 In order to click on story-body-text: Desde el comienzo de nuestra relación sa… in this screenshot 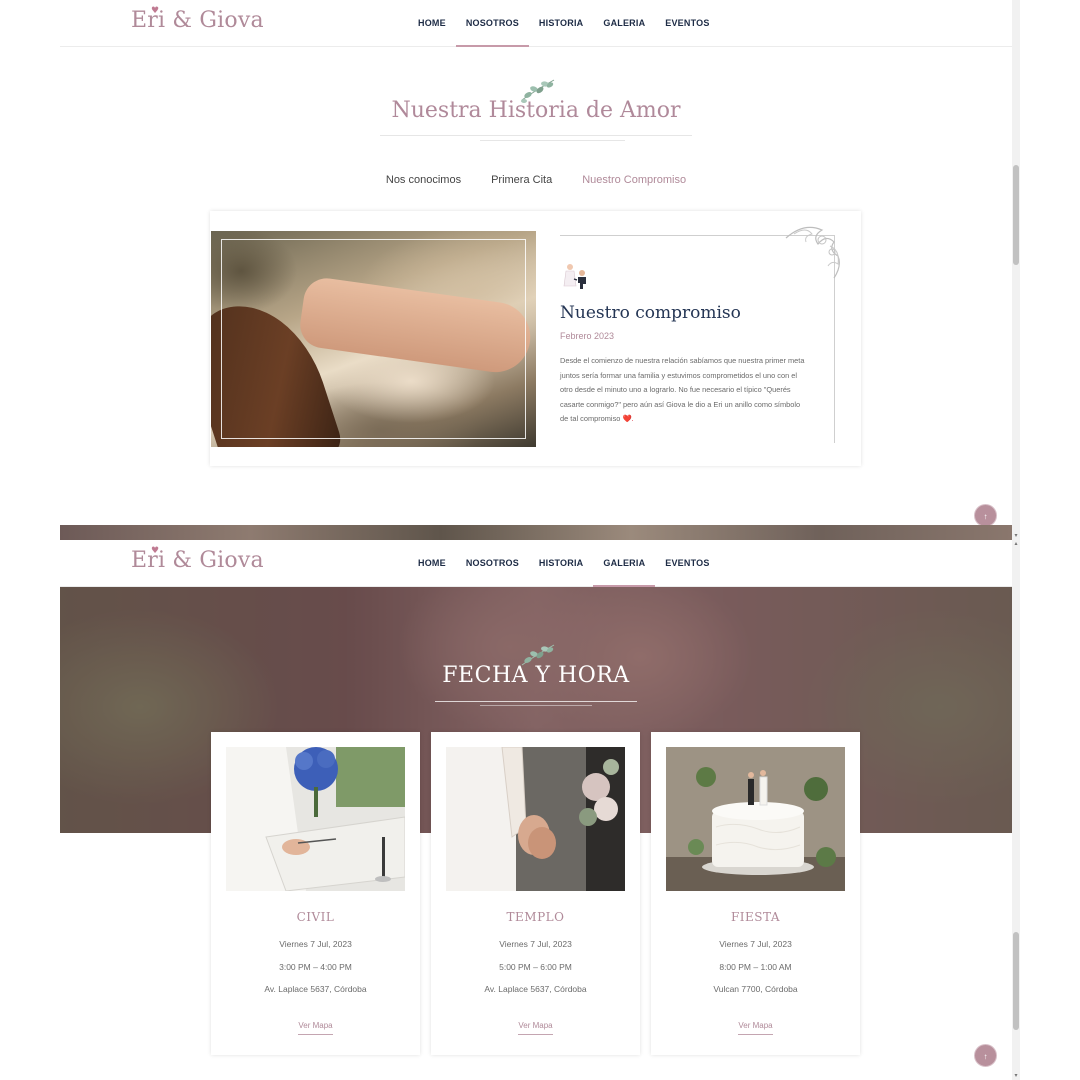, I will do `click(682, 389)`.